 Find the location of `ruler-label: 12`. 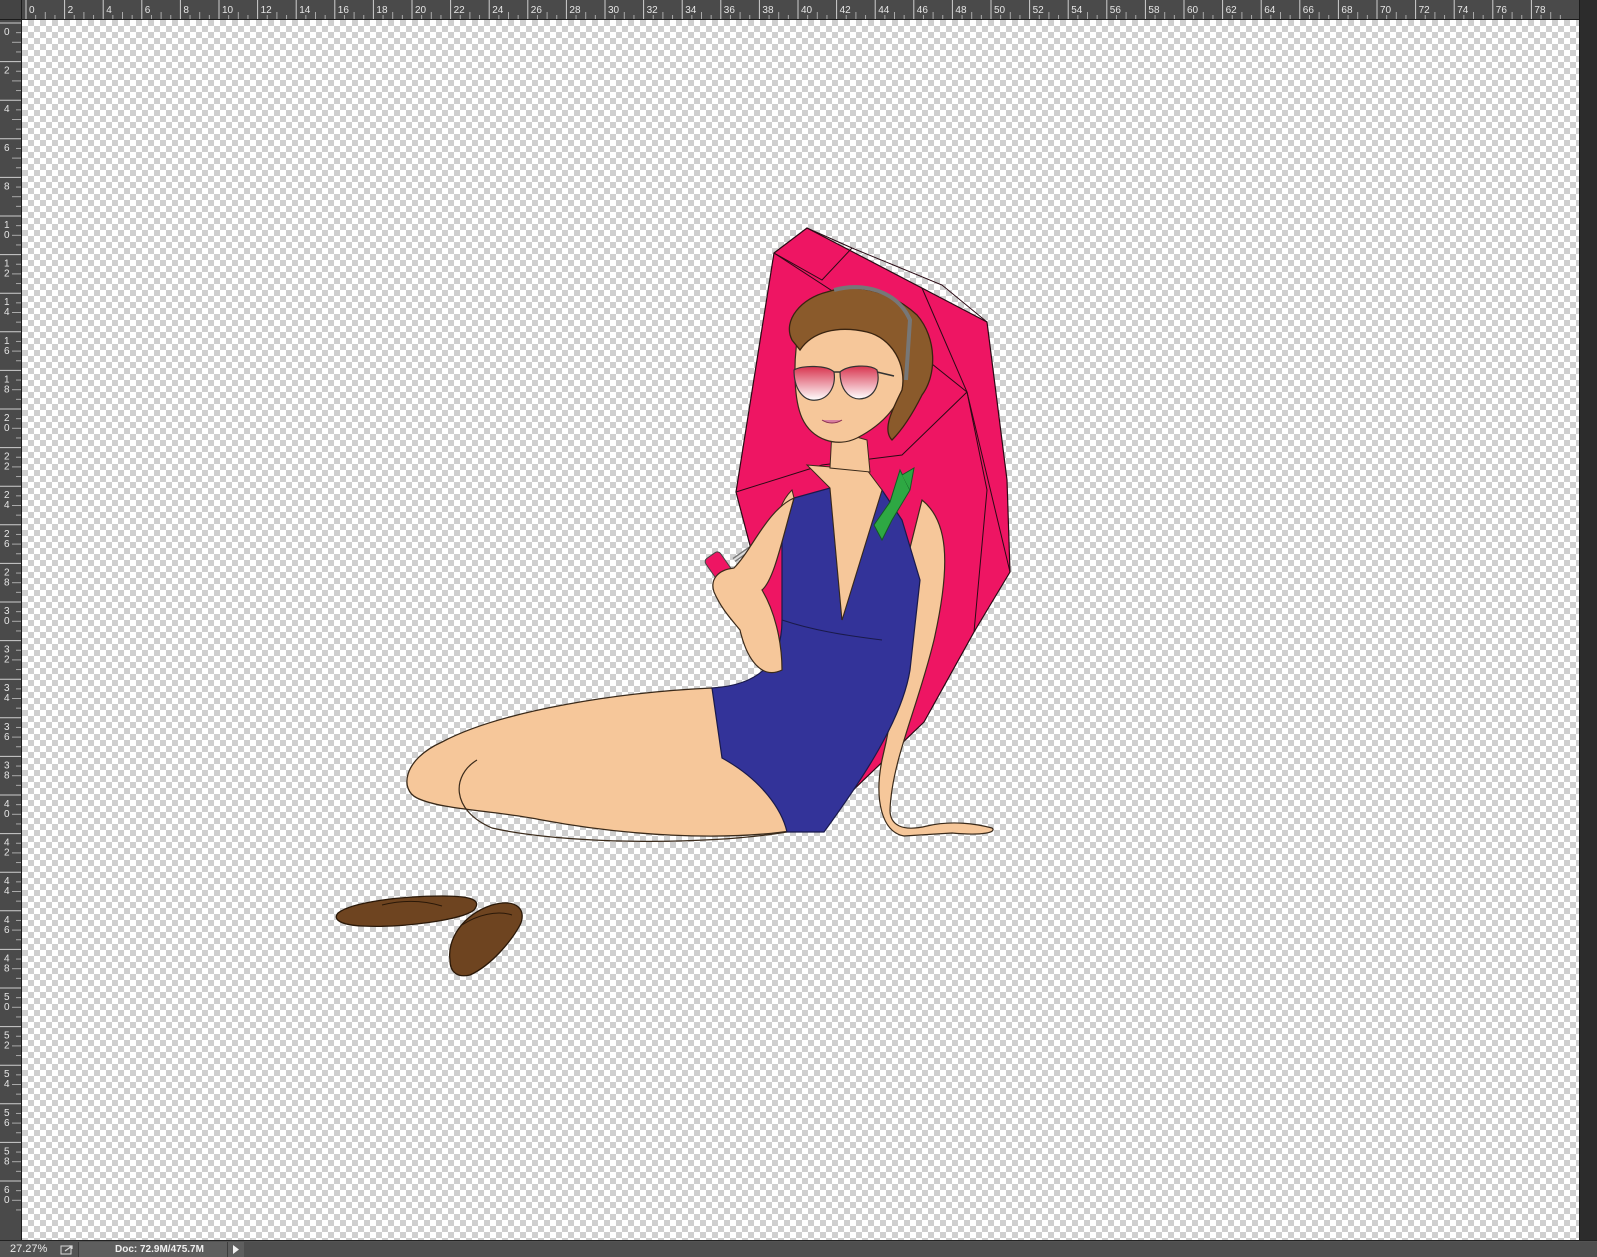

ruler-label: 12 is located at coordinates (267, 10).